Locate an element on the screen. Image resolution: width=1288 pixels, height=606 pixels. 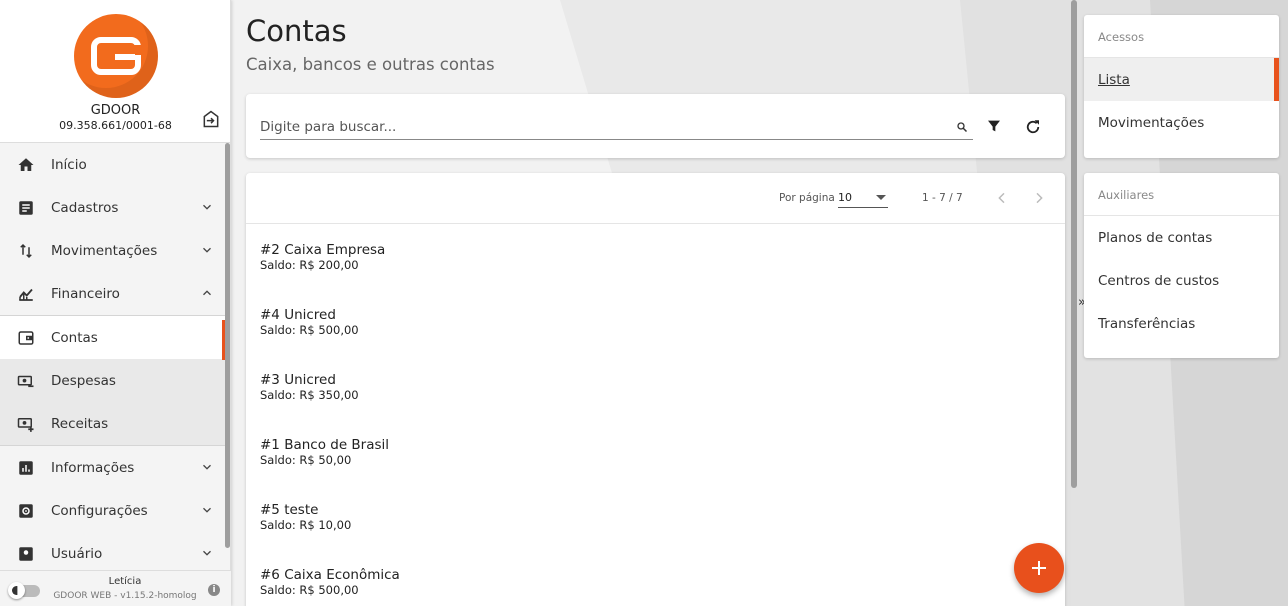
menu-item-label: Financeiro is located at coordinates (85, 293).